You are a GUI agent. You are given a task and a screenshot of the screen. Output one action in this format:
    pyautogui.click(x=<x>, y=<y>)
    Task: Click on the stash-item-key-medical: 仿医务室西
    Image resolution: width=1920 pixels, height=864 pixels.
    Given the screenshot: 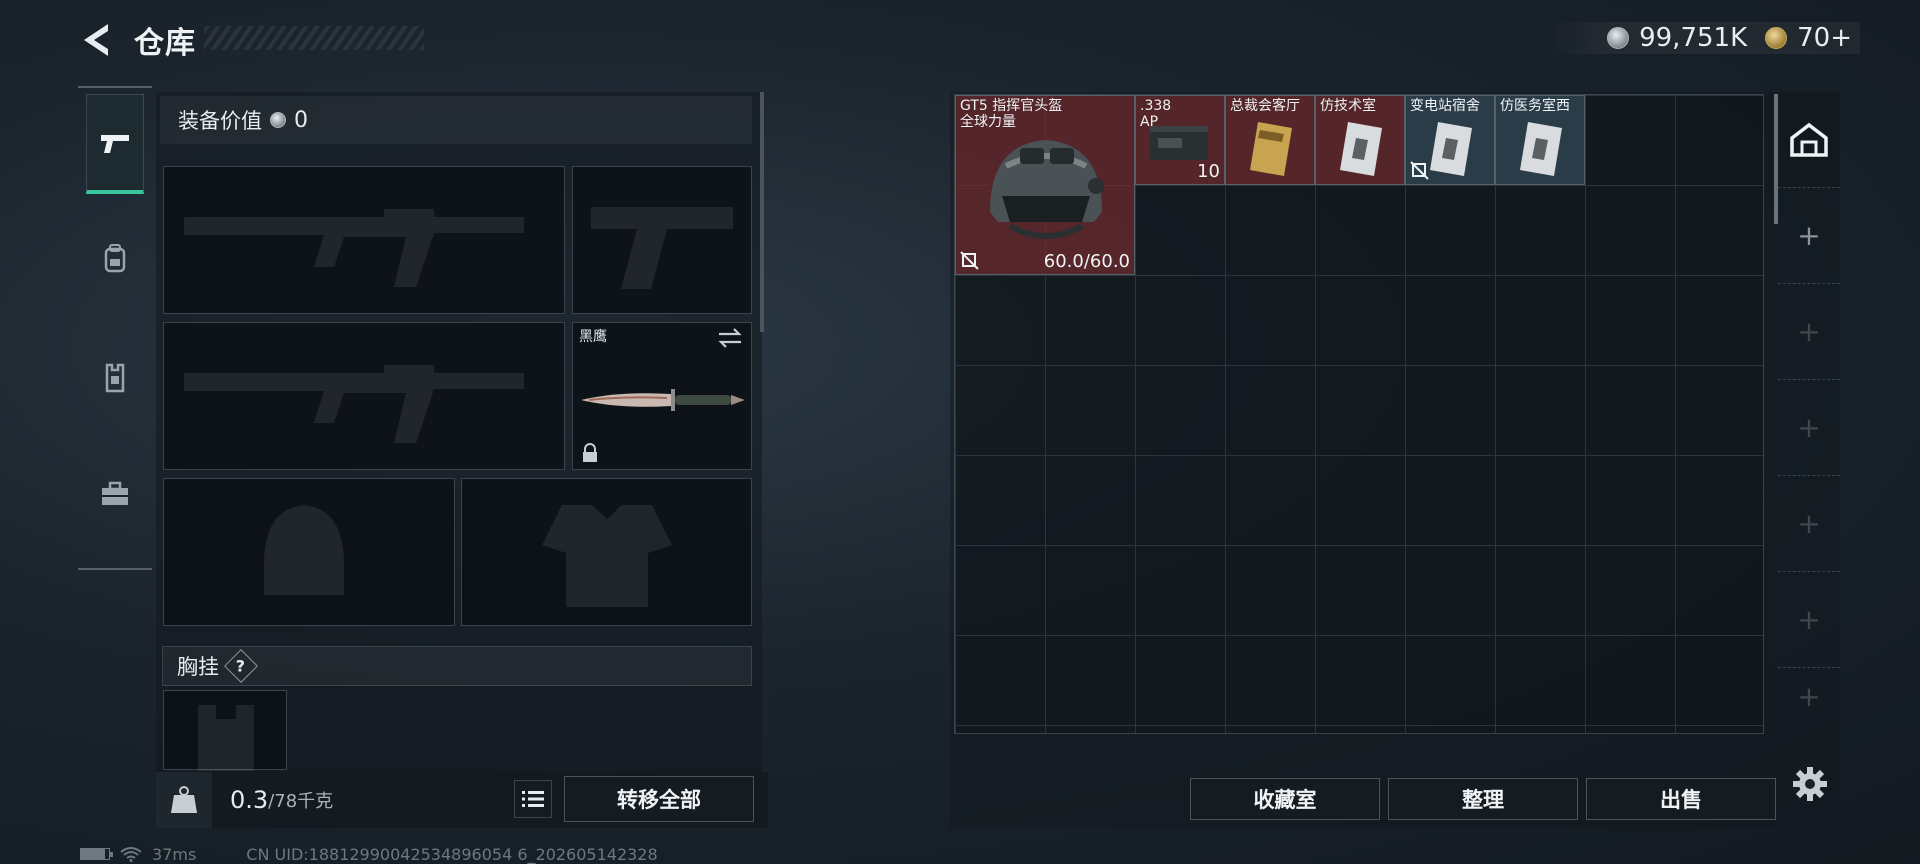 What is the action you would take?
    pyautogui.click(x=1540, y=140)
    